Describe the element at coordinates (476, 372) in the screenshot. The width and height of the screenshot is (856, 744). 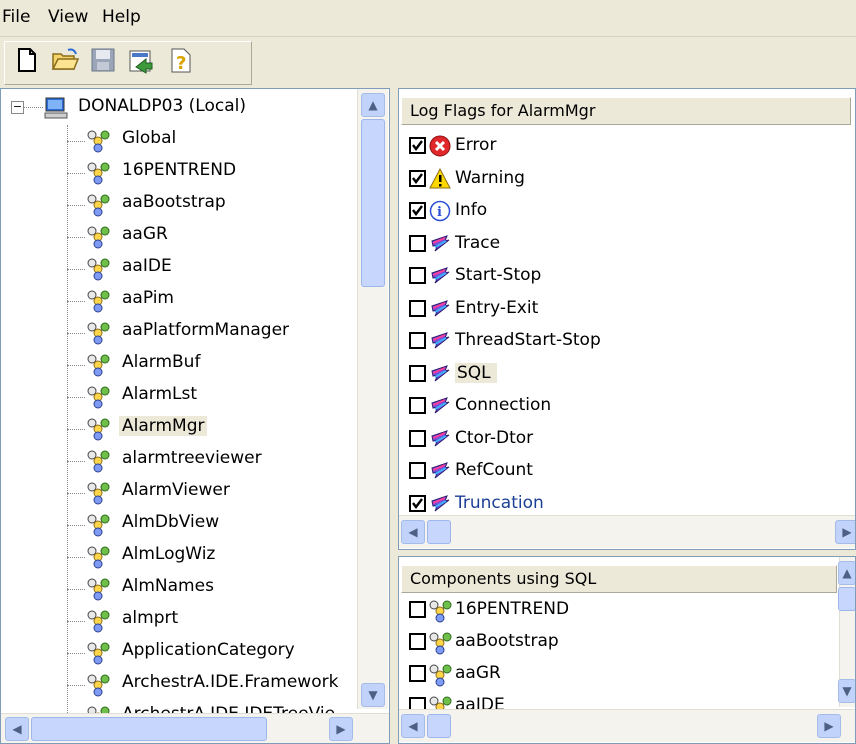
I see `flag-label: SQL` at that location.